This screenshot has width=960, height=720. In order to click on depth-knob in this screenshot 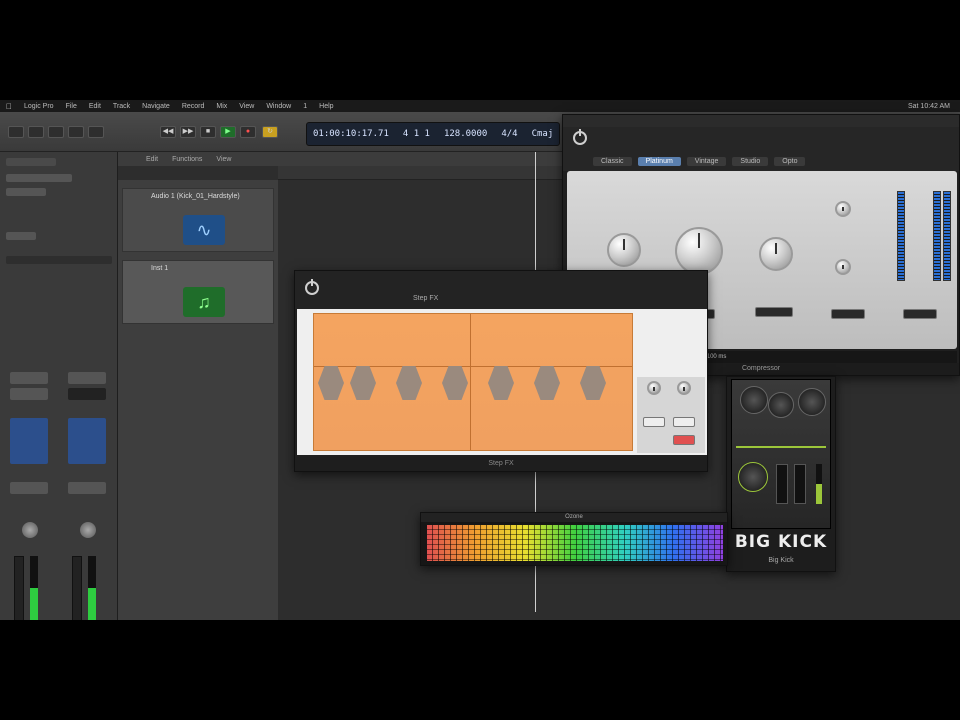, I will do `click(684, 388)`.